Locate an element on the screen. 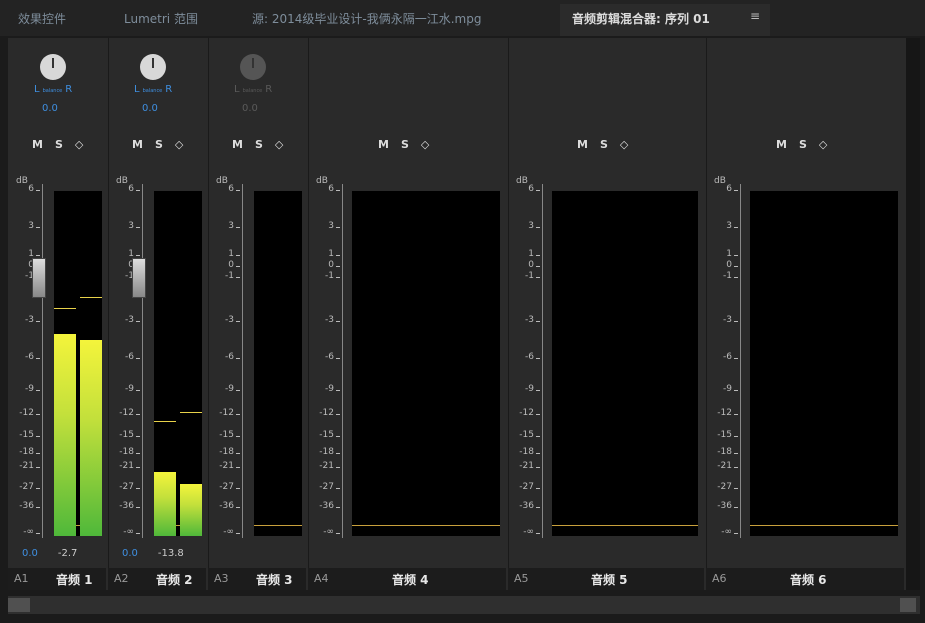  peak-value: -2.7 is located at coordinates (67, 553).